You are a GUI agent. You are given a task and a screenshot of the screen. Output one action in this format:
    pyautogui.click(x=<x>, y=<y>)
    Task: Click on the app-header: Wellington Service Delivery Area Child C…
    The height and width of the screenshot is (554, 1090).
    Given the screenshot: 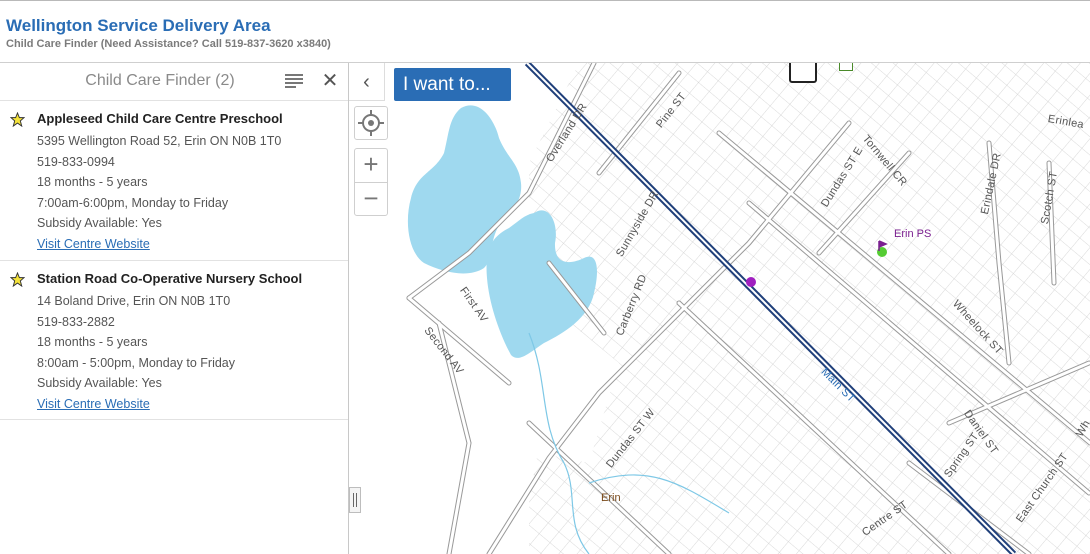 What is the action you would take?
    pyautogui.click(x=545, y=31)
    